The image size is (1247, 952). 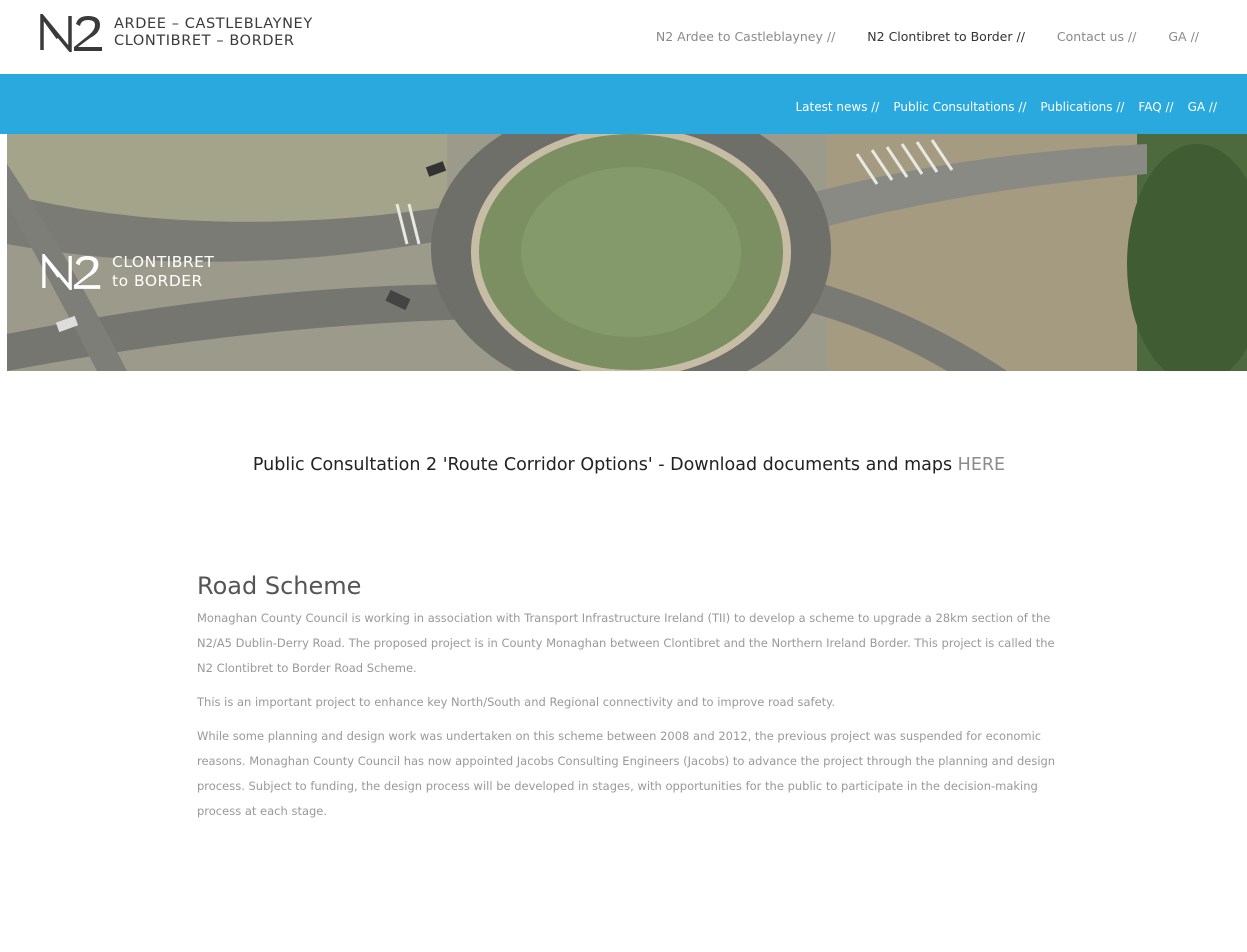 What do you see at coordinates (946, 36) in the screenshot?
I see `nav-clontibret-border: N2 Clontibret to Border //` at bounding box center [946, 36].